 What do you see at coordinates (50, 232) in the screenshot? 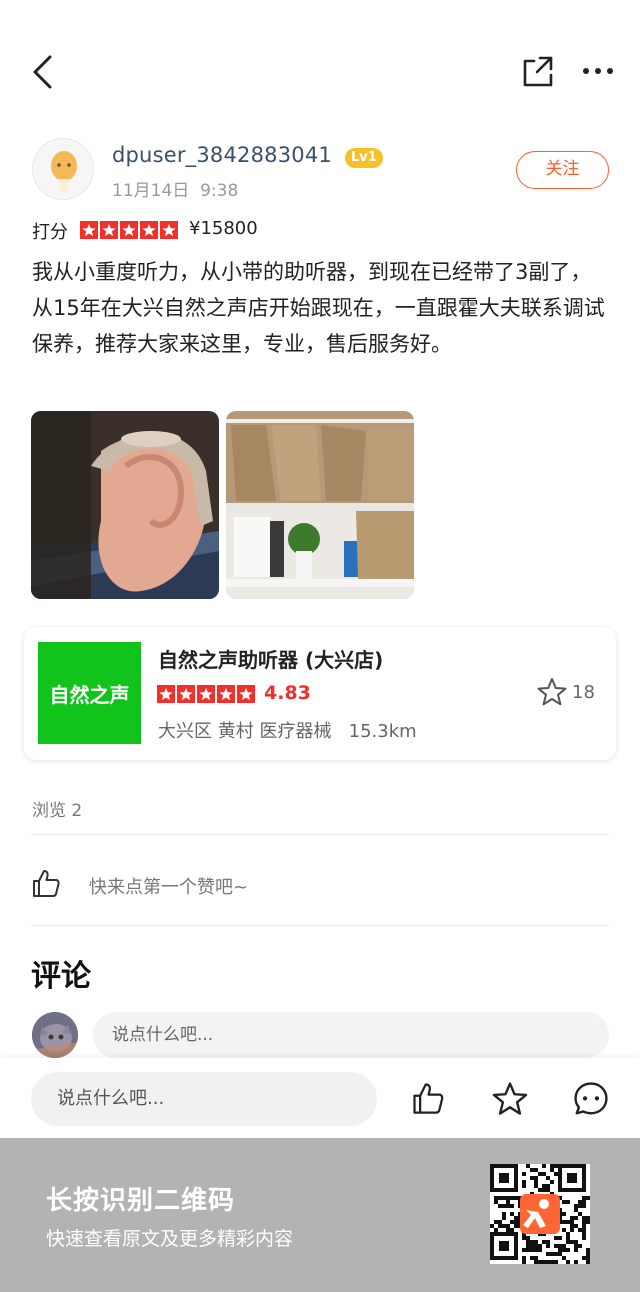
I see `score-label: 打分` at bounding box center [50, 232].